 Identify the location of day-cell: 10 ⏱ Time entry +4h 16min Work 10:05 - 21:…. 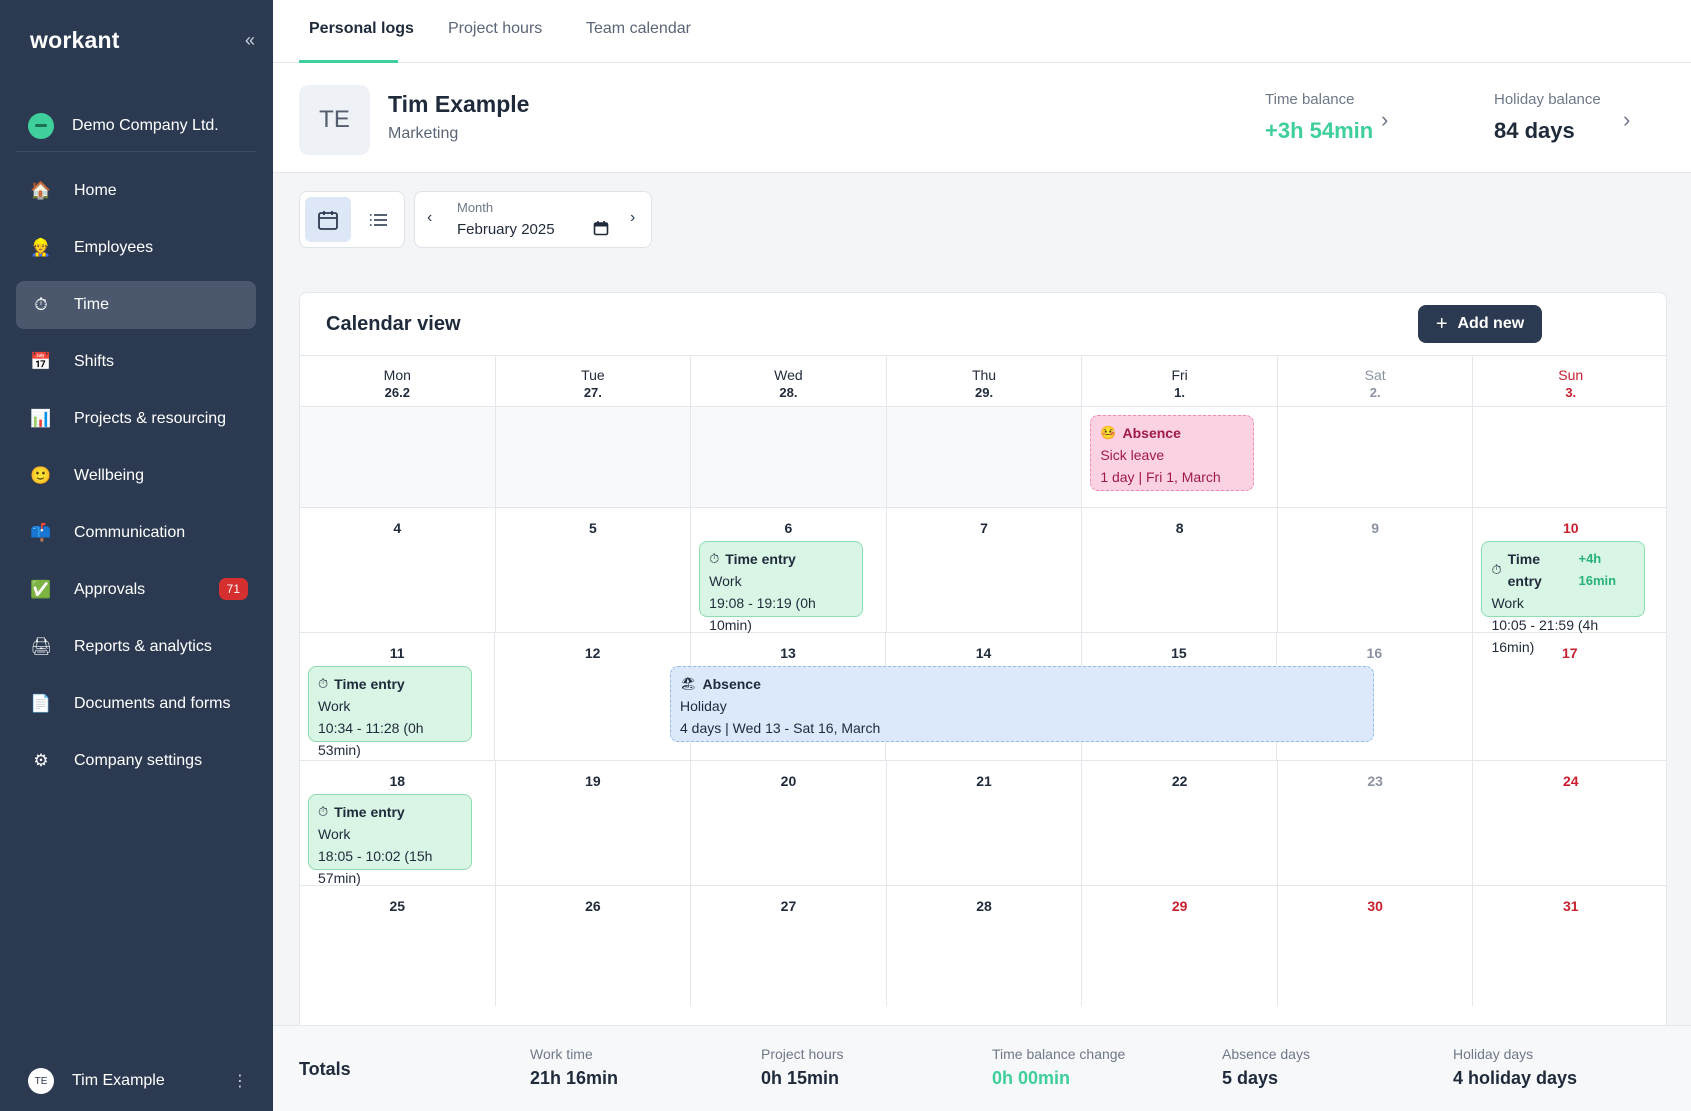
(1569, 581).